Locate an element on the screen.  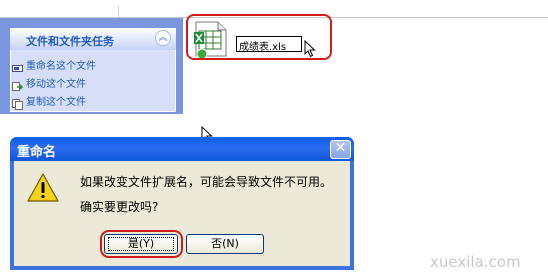
task-panel-title: 文件和文件夹任务 is located at coordinates (70, 41).